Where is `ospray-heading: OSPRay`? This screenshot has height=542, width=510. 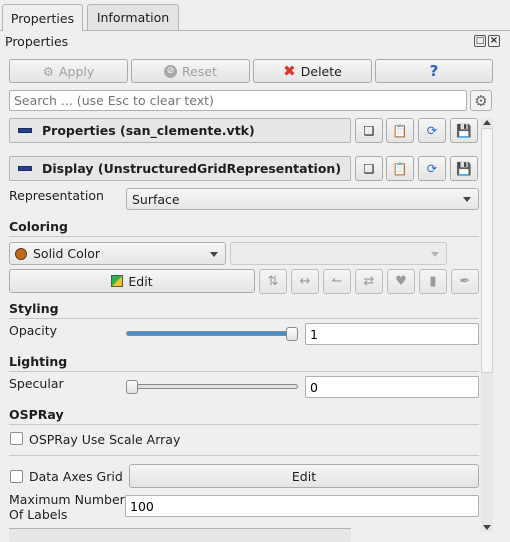
ospray-heading: OSPRay is located at coordinates (36, 414).